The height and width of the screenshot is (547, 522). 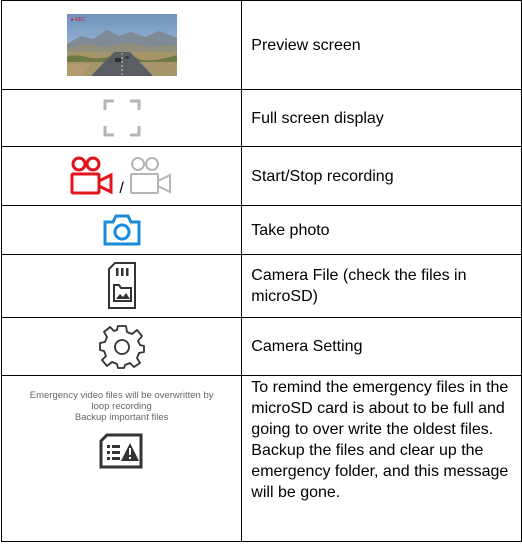 I want to click on row-label: Preview screen, so click(x=381, y=45).